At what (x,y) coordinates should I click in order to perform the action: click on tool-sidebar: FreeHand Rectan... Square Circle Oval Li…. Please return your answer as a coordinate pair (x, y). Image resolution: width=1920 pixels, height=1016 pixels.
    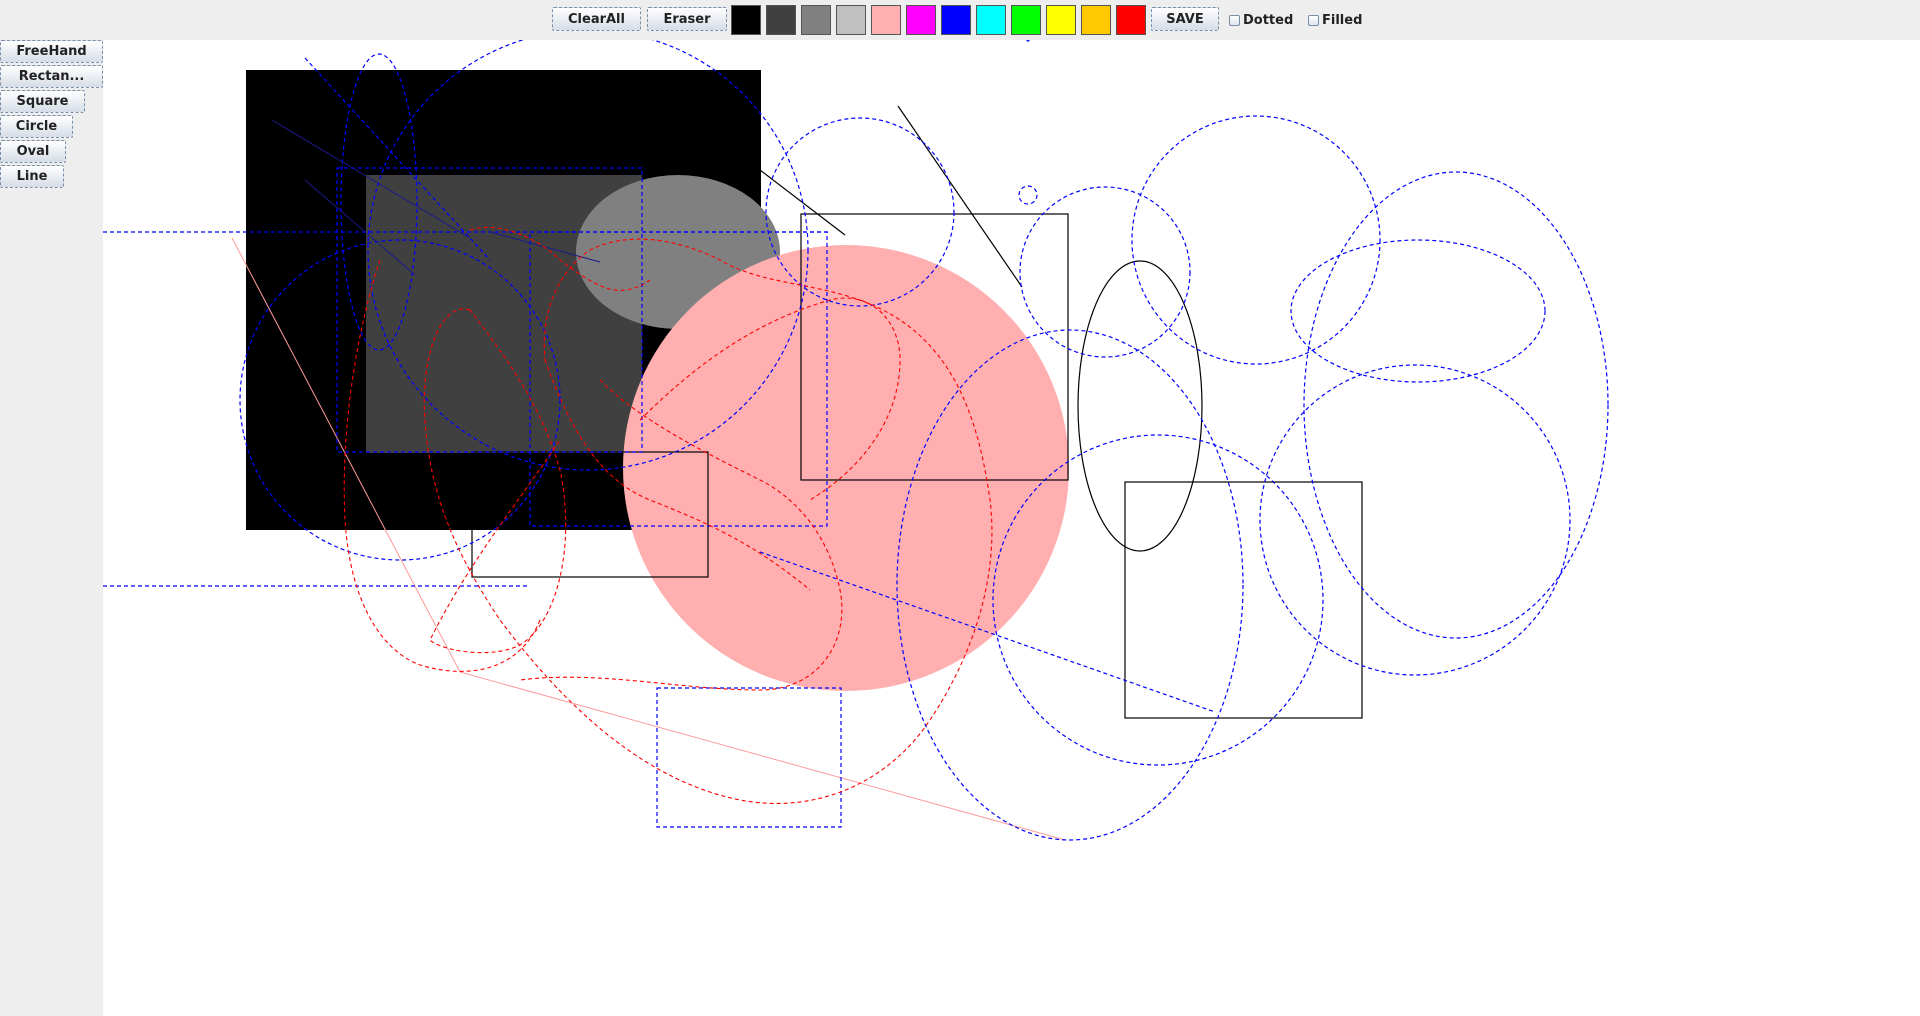
    Looking at the image, I should click on (51, 528).